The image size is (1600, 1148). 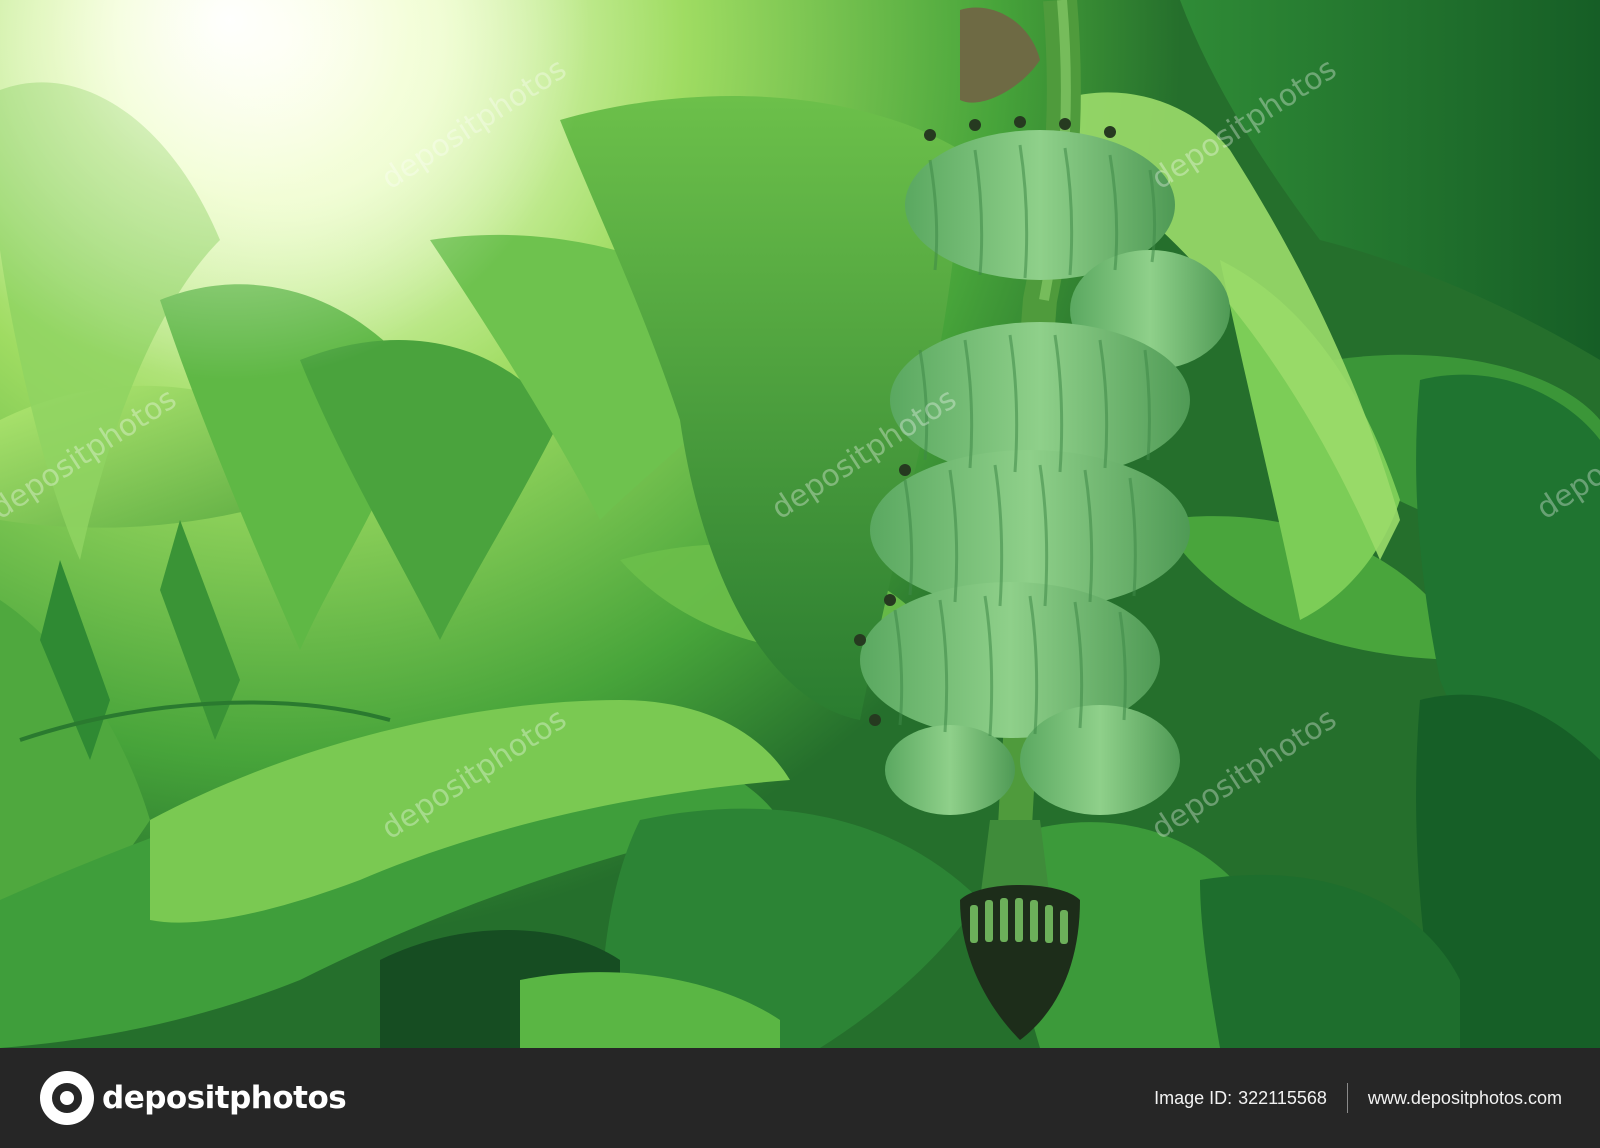 I want to click on image-id-label: Image ID:, so click(x=1193, y=1097).